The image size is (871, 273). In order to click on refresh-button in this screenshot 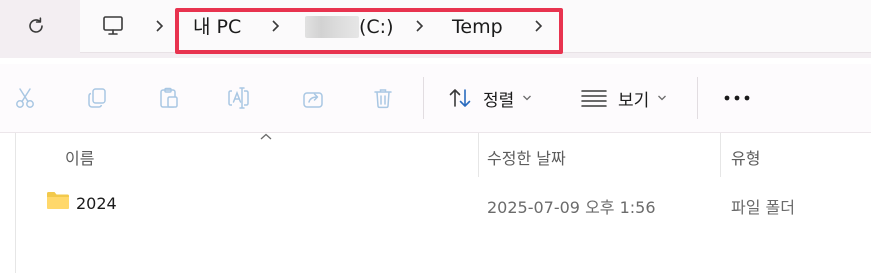, I will do `click(36, 26)`.